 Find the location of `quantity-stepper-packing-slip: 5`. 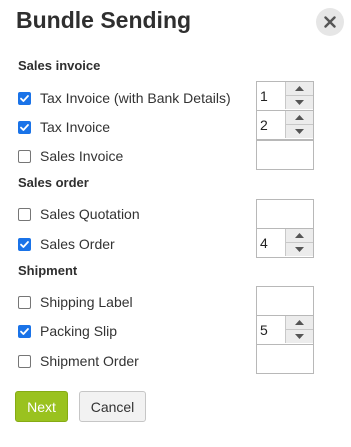

quantity-stepper-packing-slip: 5 is located at coordinates (285, 330).